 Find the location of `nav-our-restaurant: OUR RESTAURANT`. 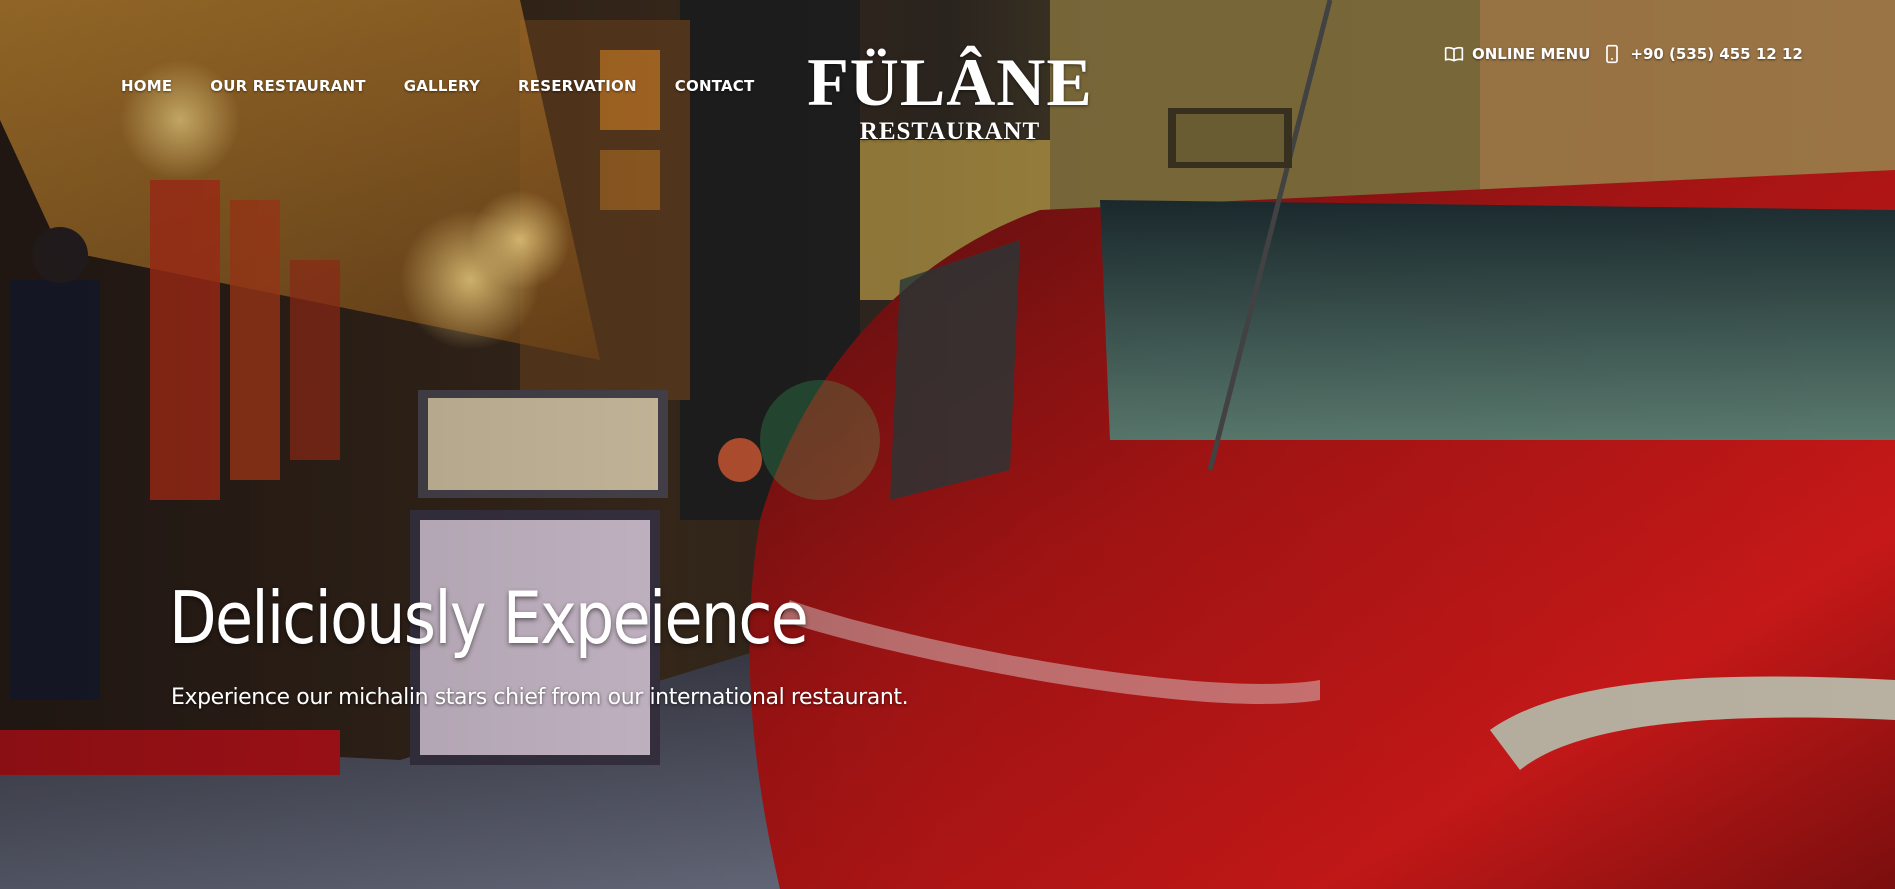

nav-our-restaurant: OUR RESTAURANT is located at coordinates (287, 86).